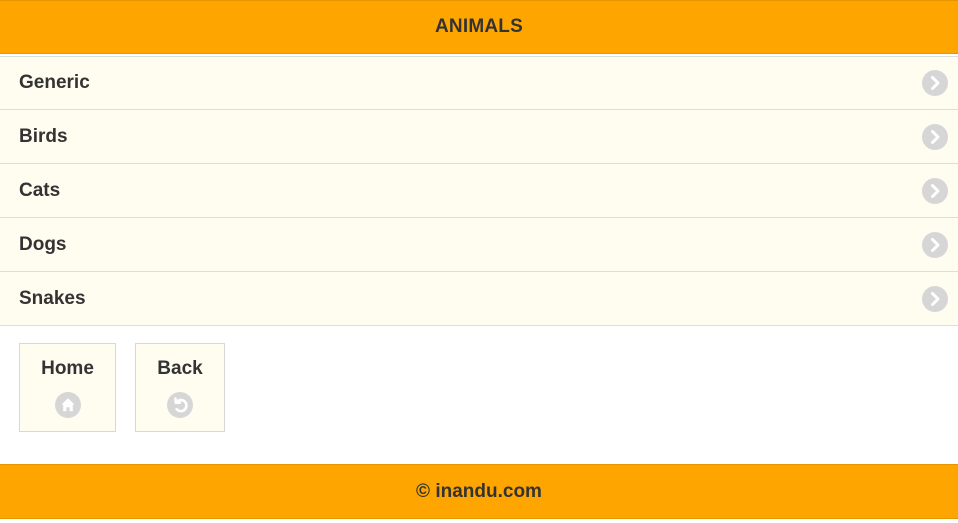 This screenshot has height=523, width=958. Describe the element at coordinates (54, 82) in the screenshot. I see `list-item-label: Generic` at that location.